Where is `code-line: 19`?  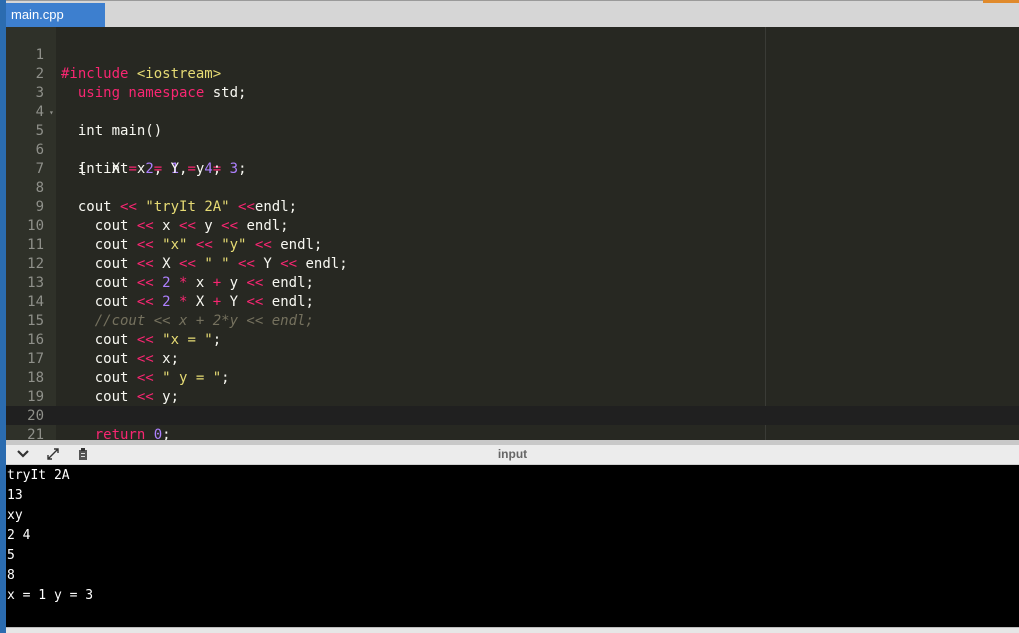
code-line: 19 is located at coordinates (25, 387).